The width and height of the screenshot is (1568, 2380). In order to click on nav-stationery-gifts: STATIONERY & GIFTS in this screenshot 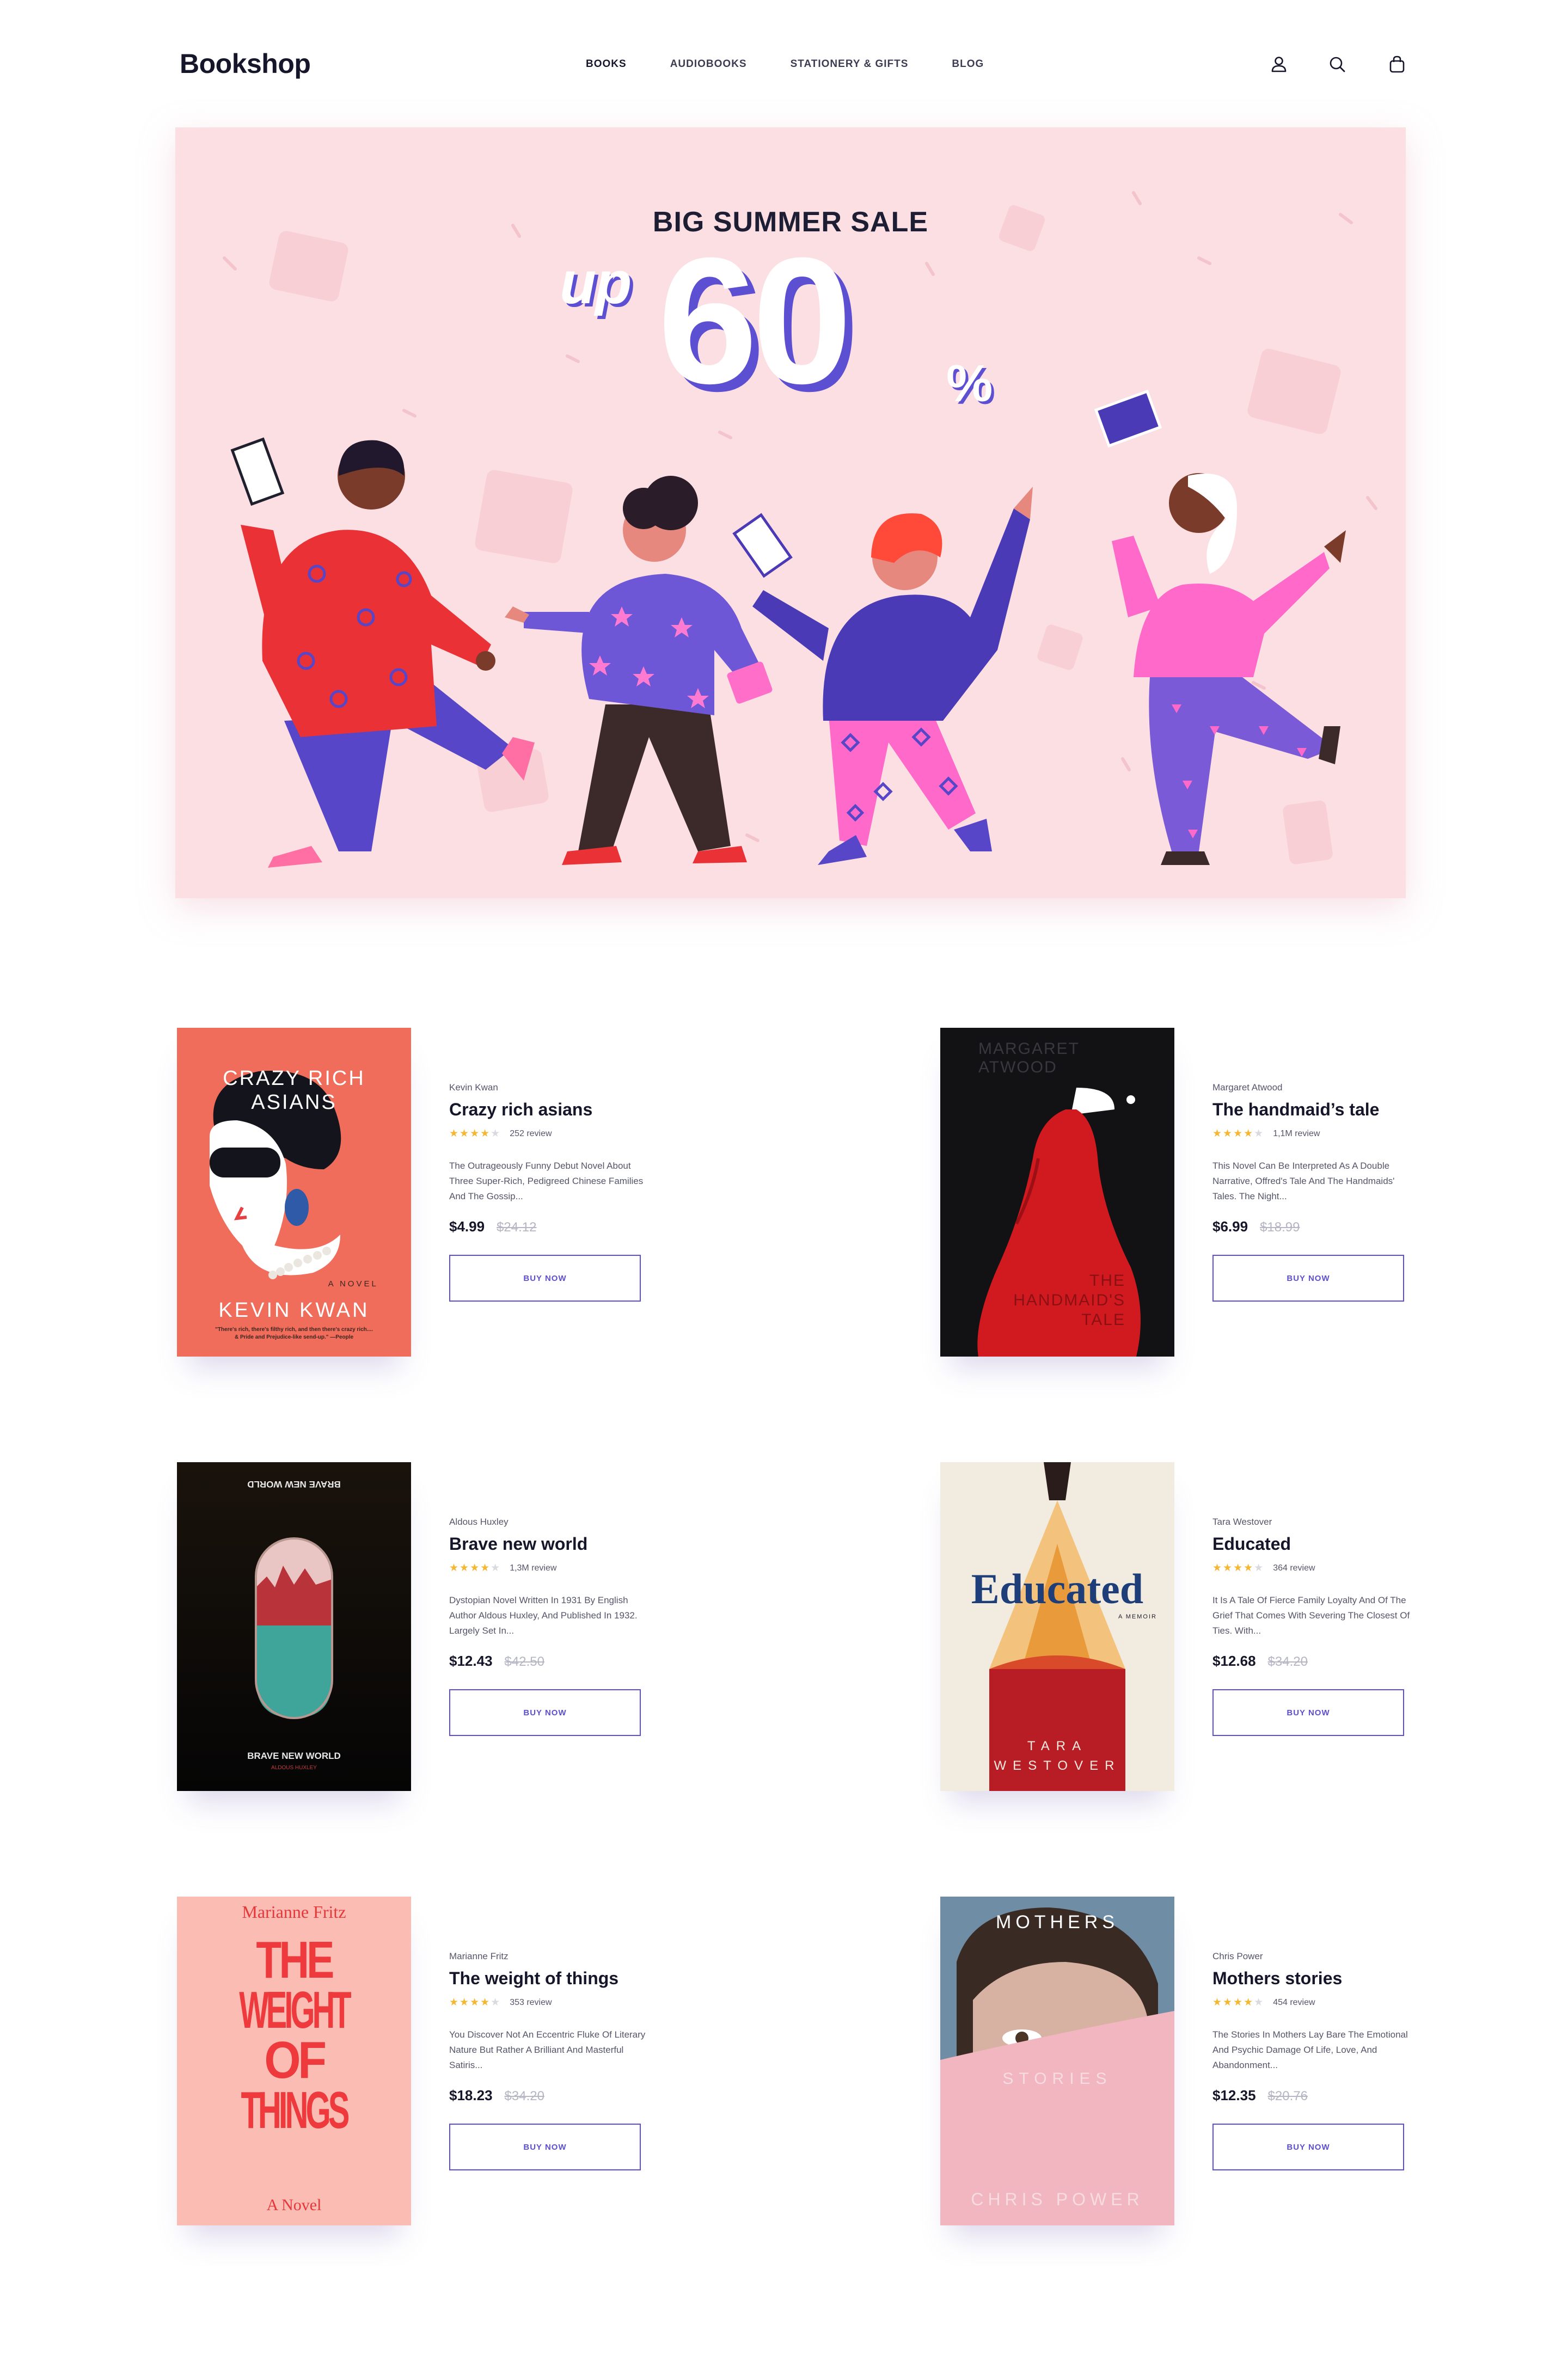, I will do `click(850, 64)`.